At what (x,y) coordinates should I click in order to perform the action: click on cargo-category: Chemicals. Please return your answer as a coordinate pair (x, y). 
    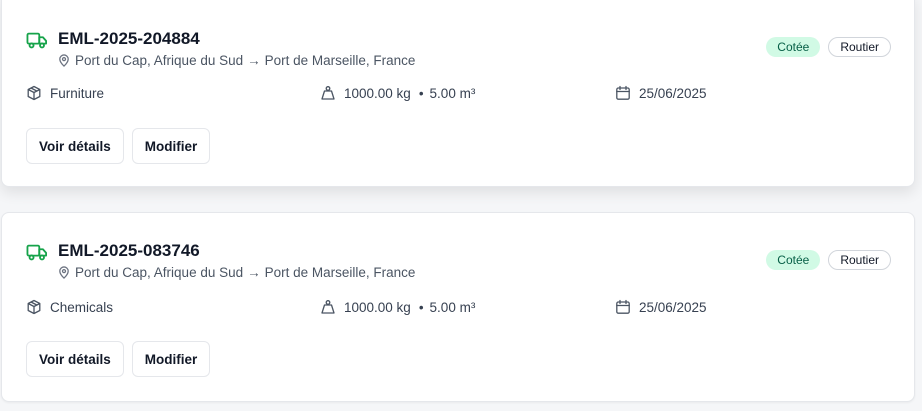
    Looking at the image, I should click on (69, 307).